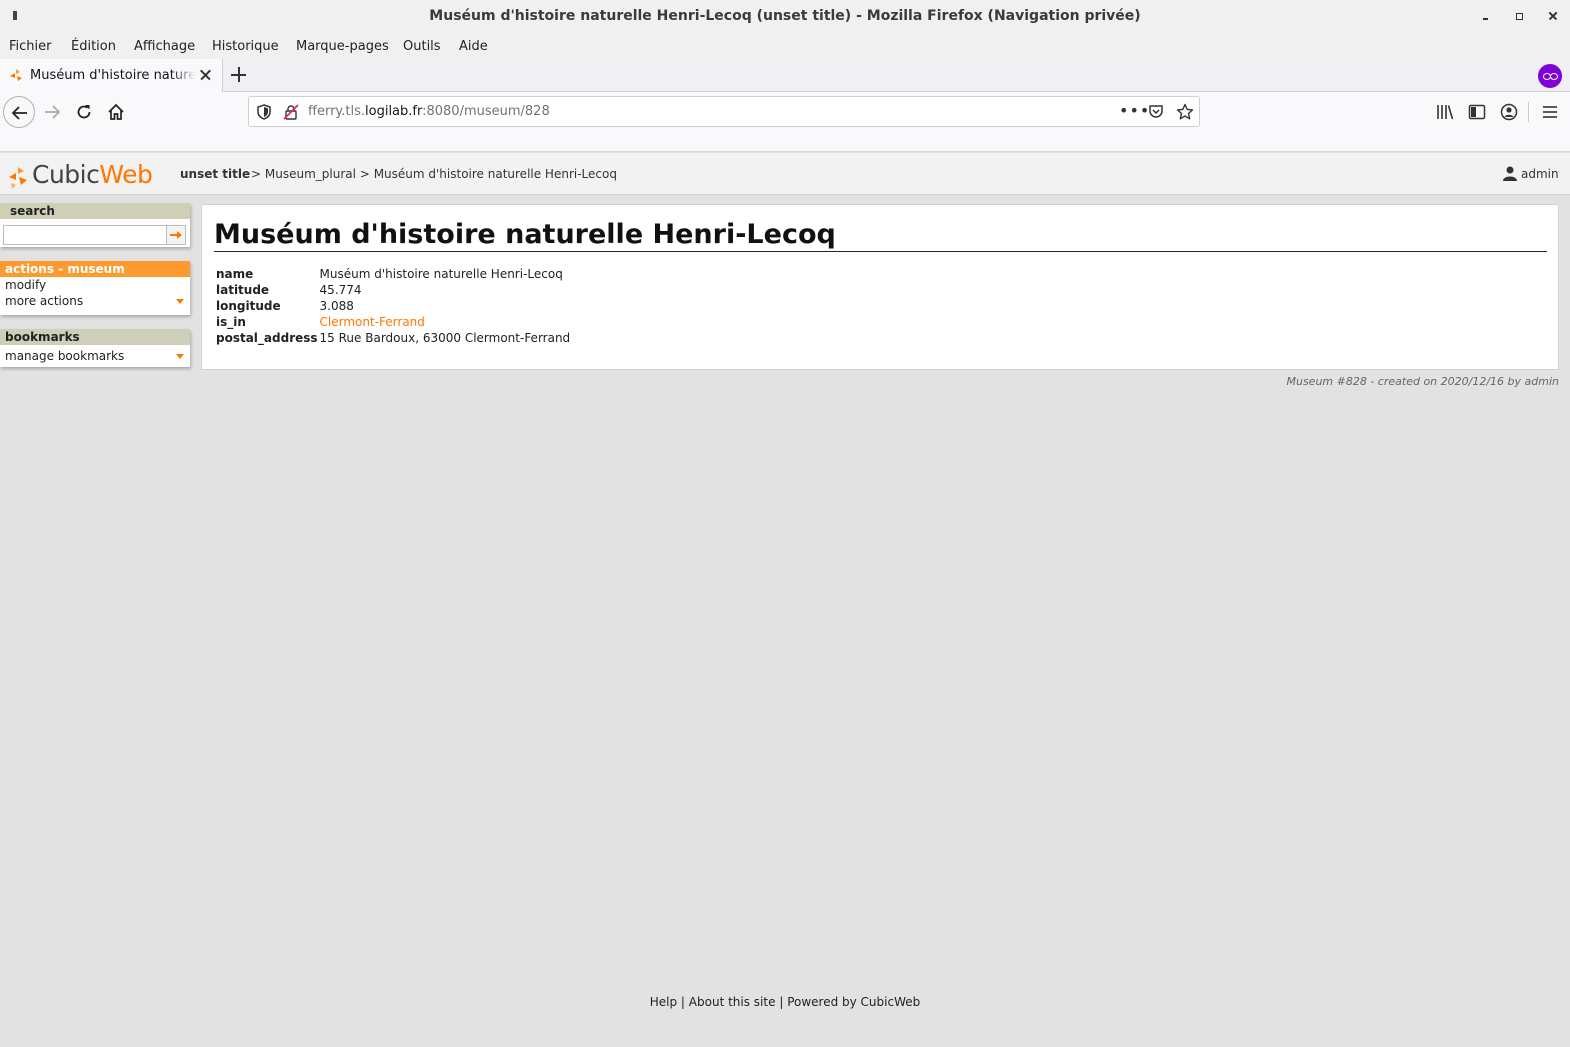 The image size is (1570, 1047). I want to click on library-icon, so click(1445, 112).